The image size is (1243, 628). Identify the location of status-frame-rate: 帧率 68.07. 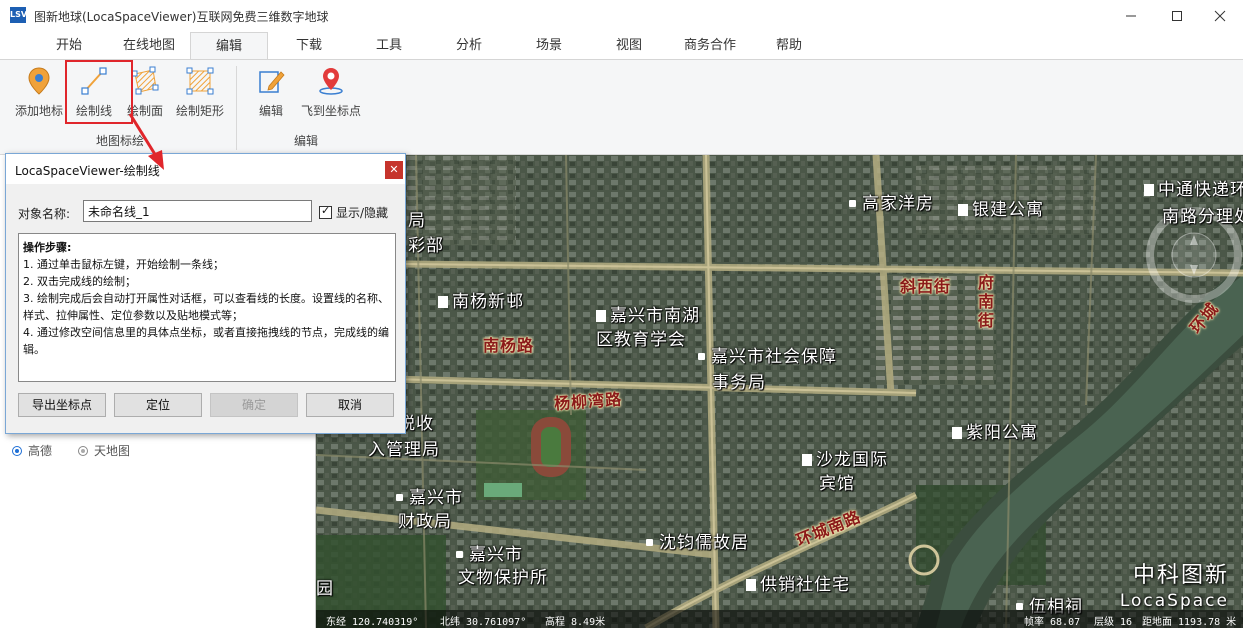
(1052, 622).